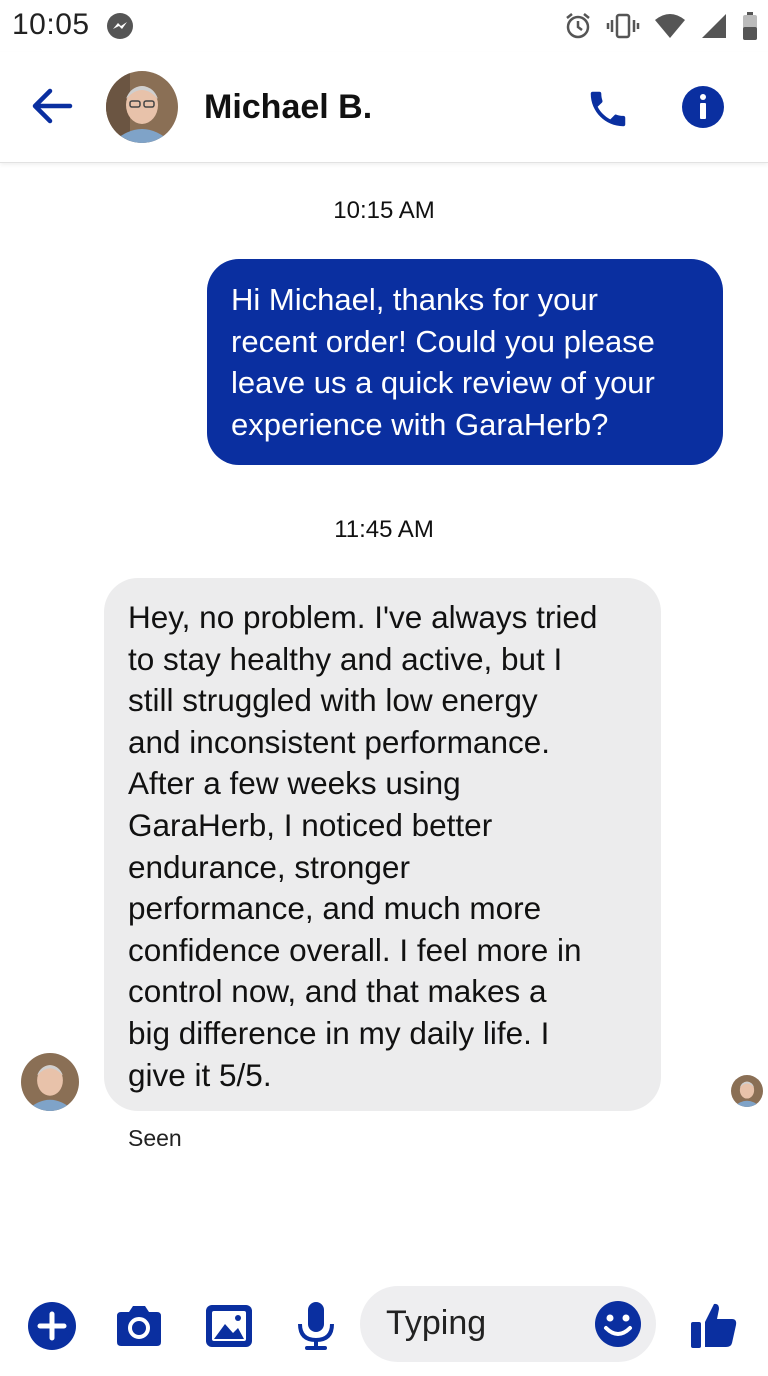 The width and height of the screenshot is (768, 1376). What do you see at coordinates (578, 26) in the screenshot?
I see `alarm-icon` at bounding box center [578, 26].